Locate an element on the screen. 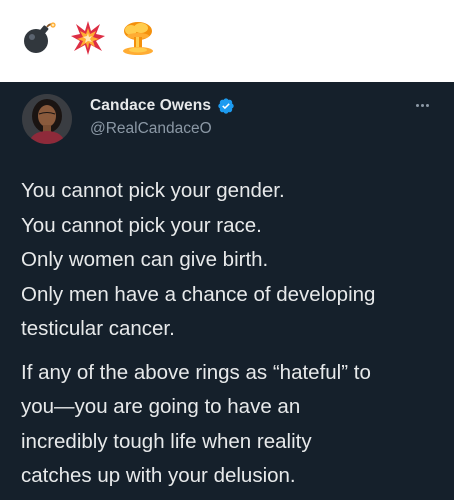 Image resolution: width=454 pixels, height=500 pixels. tweet-line: you—you are going to have an is located at coordinates (161, 406).